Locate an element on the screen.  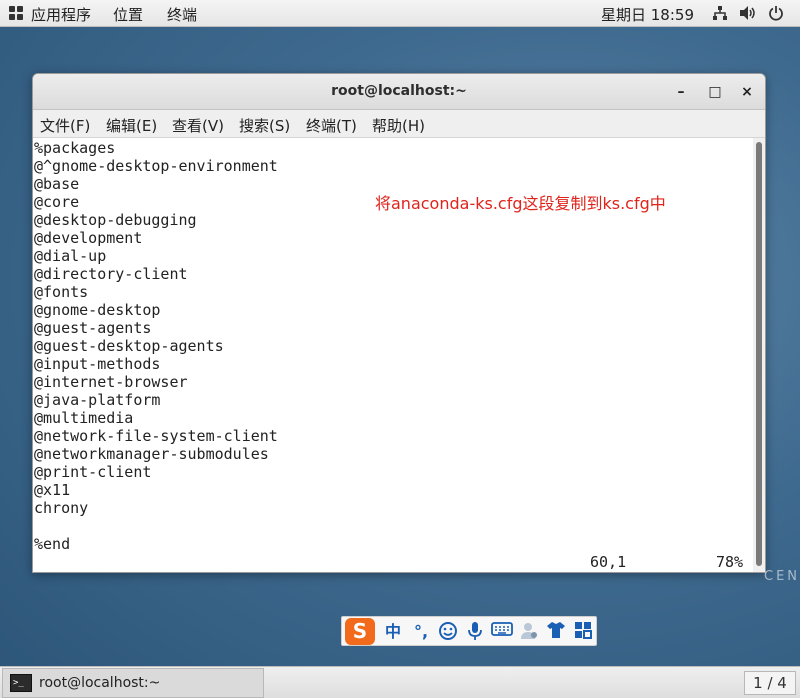
menu-bar: 文件(F) 编辑(E) 查看(V) 搜索(S) 终端(T) 帮助(H) is located at coordinates (399, 124).